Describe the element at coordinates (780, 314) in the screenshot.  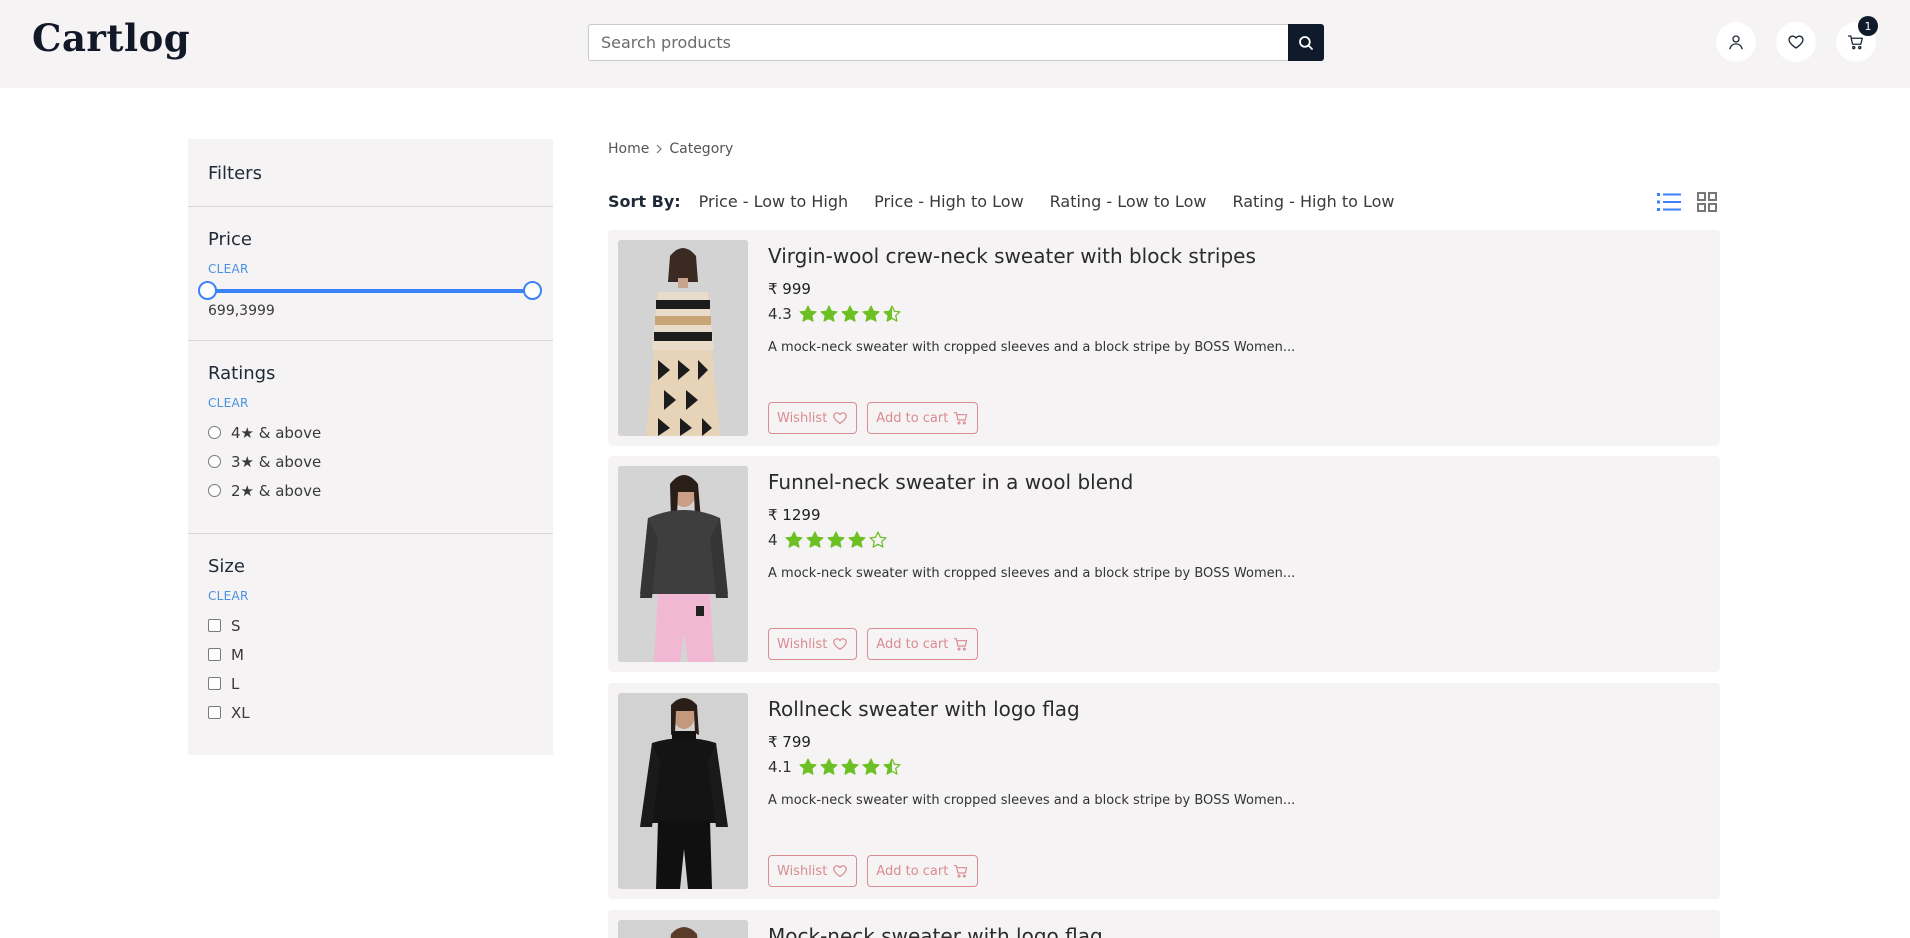
I see `rating-value: 4.3` at that location.